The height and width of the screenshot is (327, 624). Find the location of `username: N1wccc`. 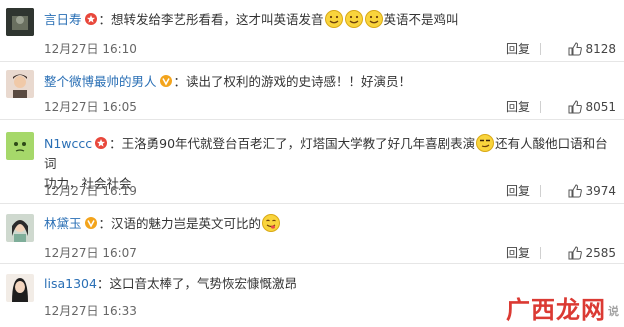

username: N1wccc is located at coordinates (68, 143).